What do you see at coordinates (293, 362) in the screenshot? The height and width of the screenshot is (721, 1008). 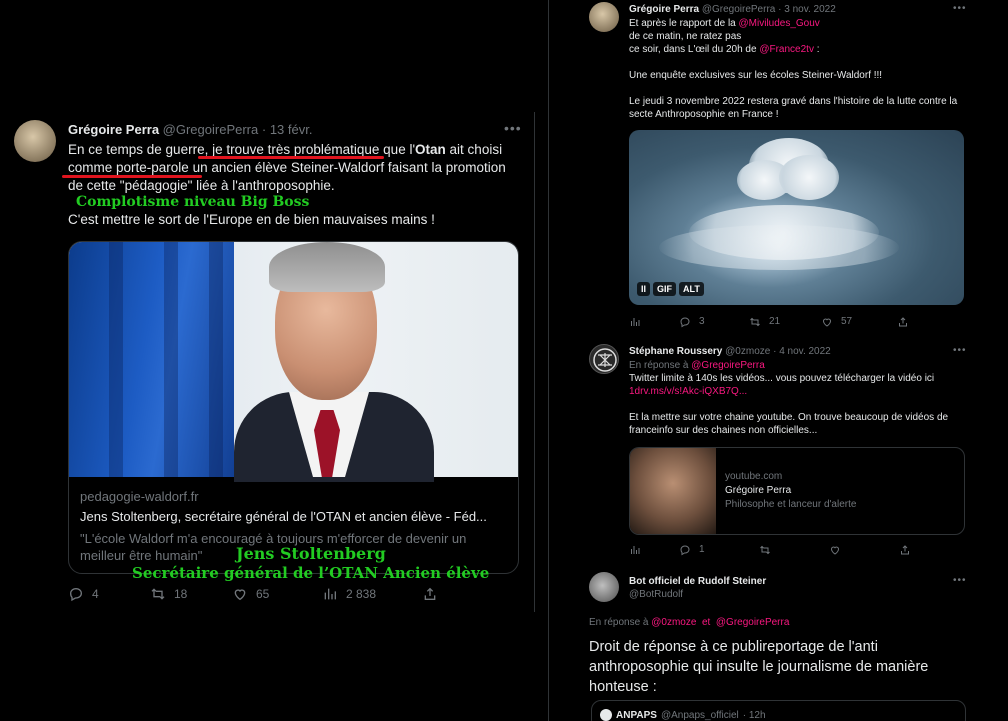 I see `card-image` at bounding box center [293, 362].